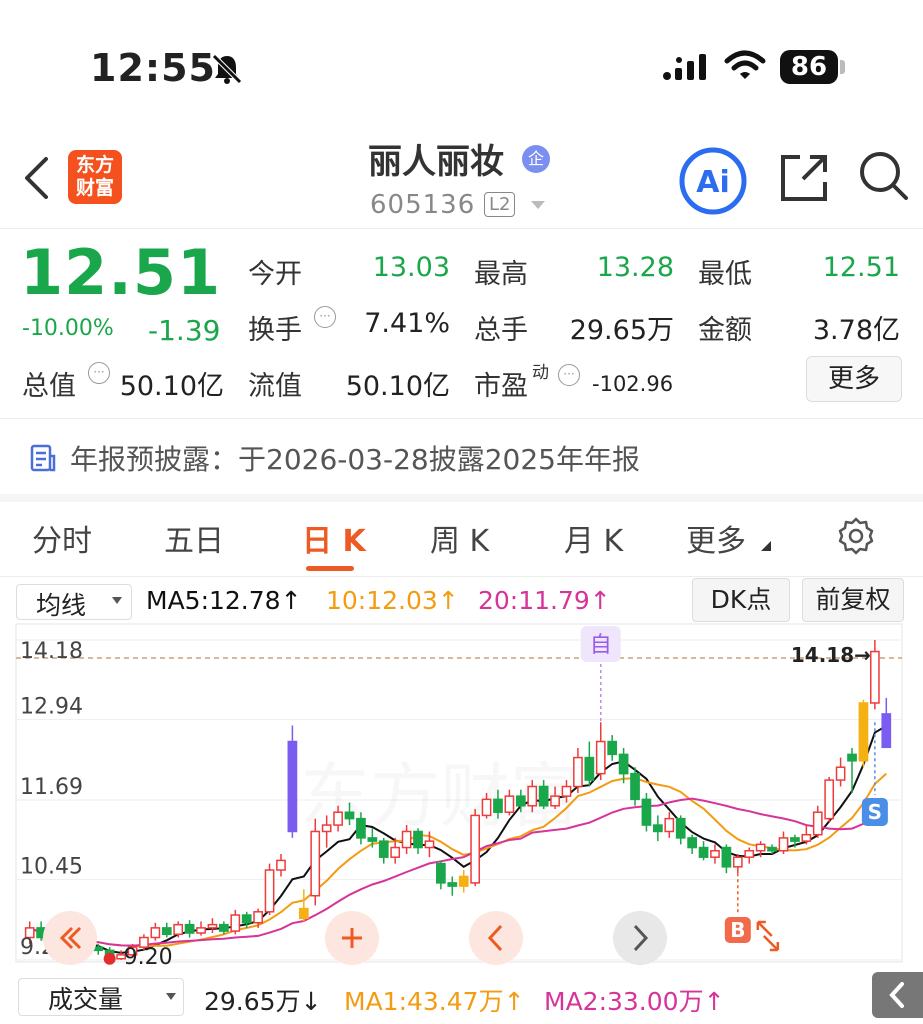 This screenshot has height=1024, width=923. I want to click on tab-monthly-k: 月 K, so click(593, 538).